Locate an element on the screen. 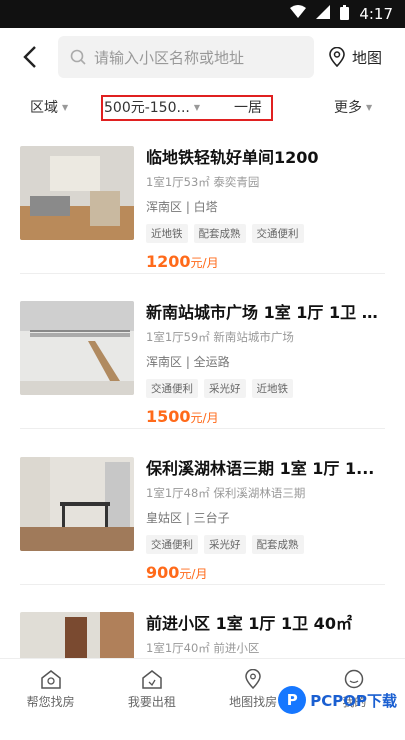 This screenshot has width=405, height=740. price-value: 900 is located at coordinates (162, 572).